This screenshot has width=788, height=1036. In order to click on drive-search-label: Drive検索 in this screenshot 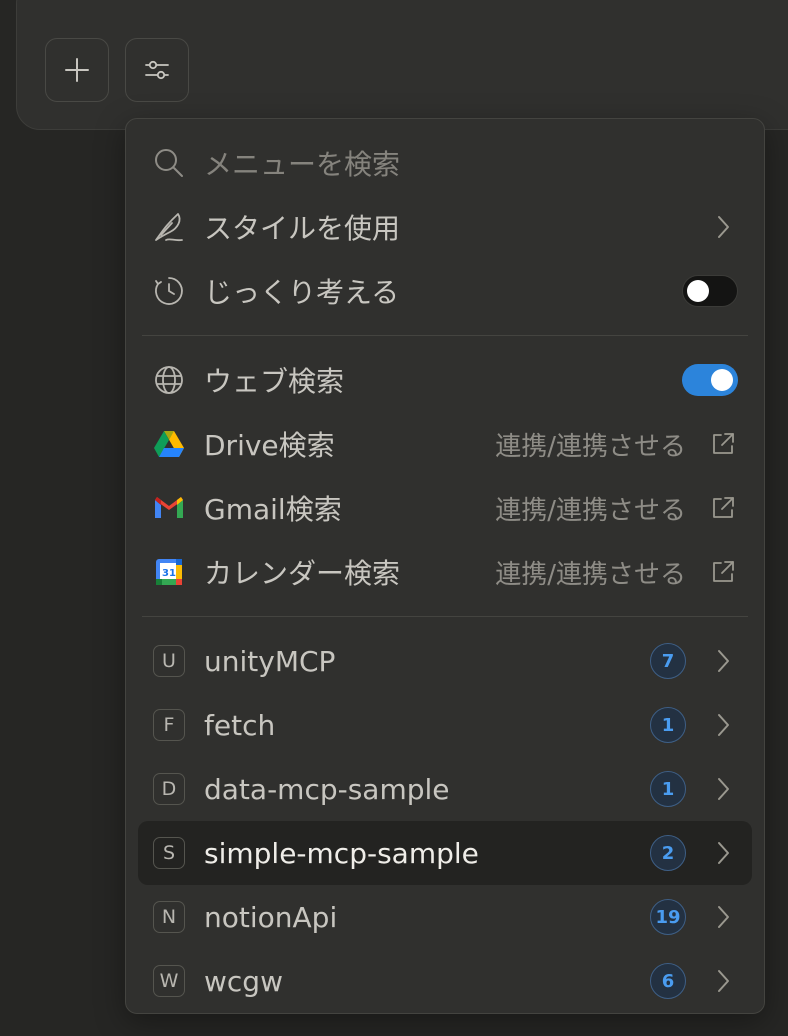, I will do `click(269, 445)`.